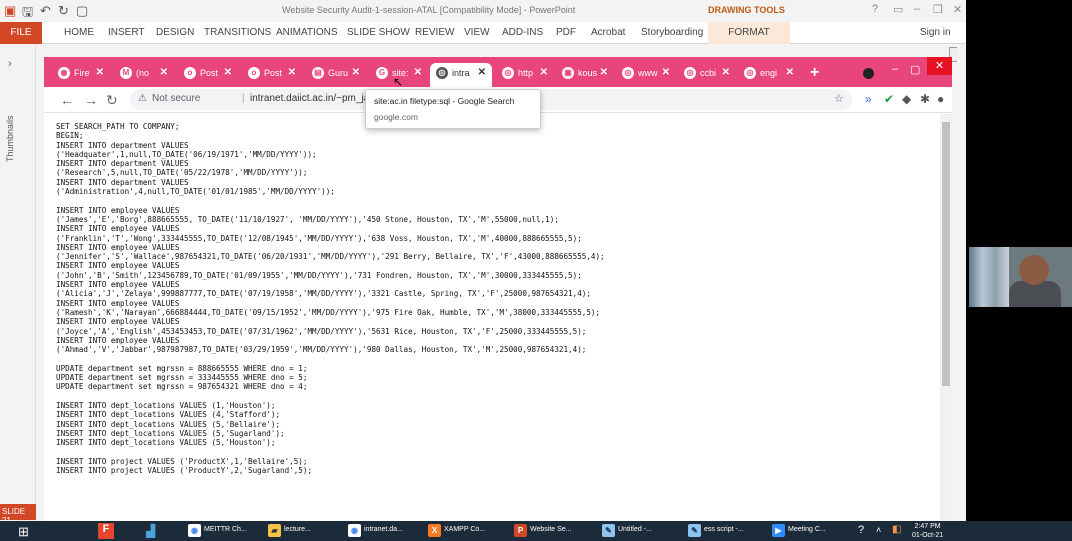 This screenshot has height=541, width=1072. What do you see at coordinates (839, 98) in the screenshot?
I see `bookmark-star-icon: ☆` at bounding box center [839, 98].